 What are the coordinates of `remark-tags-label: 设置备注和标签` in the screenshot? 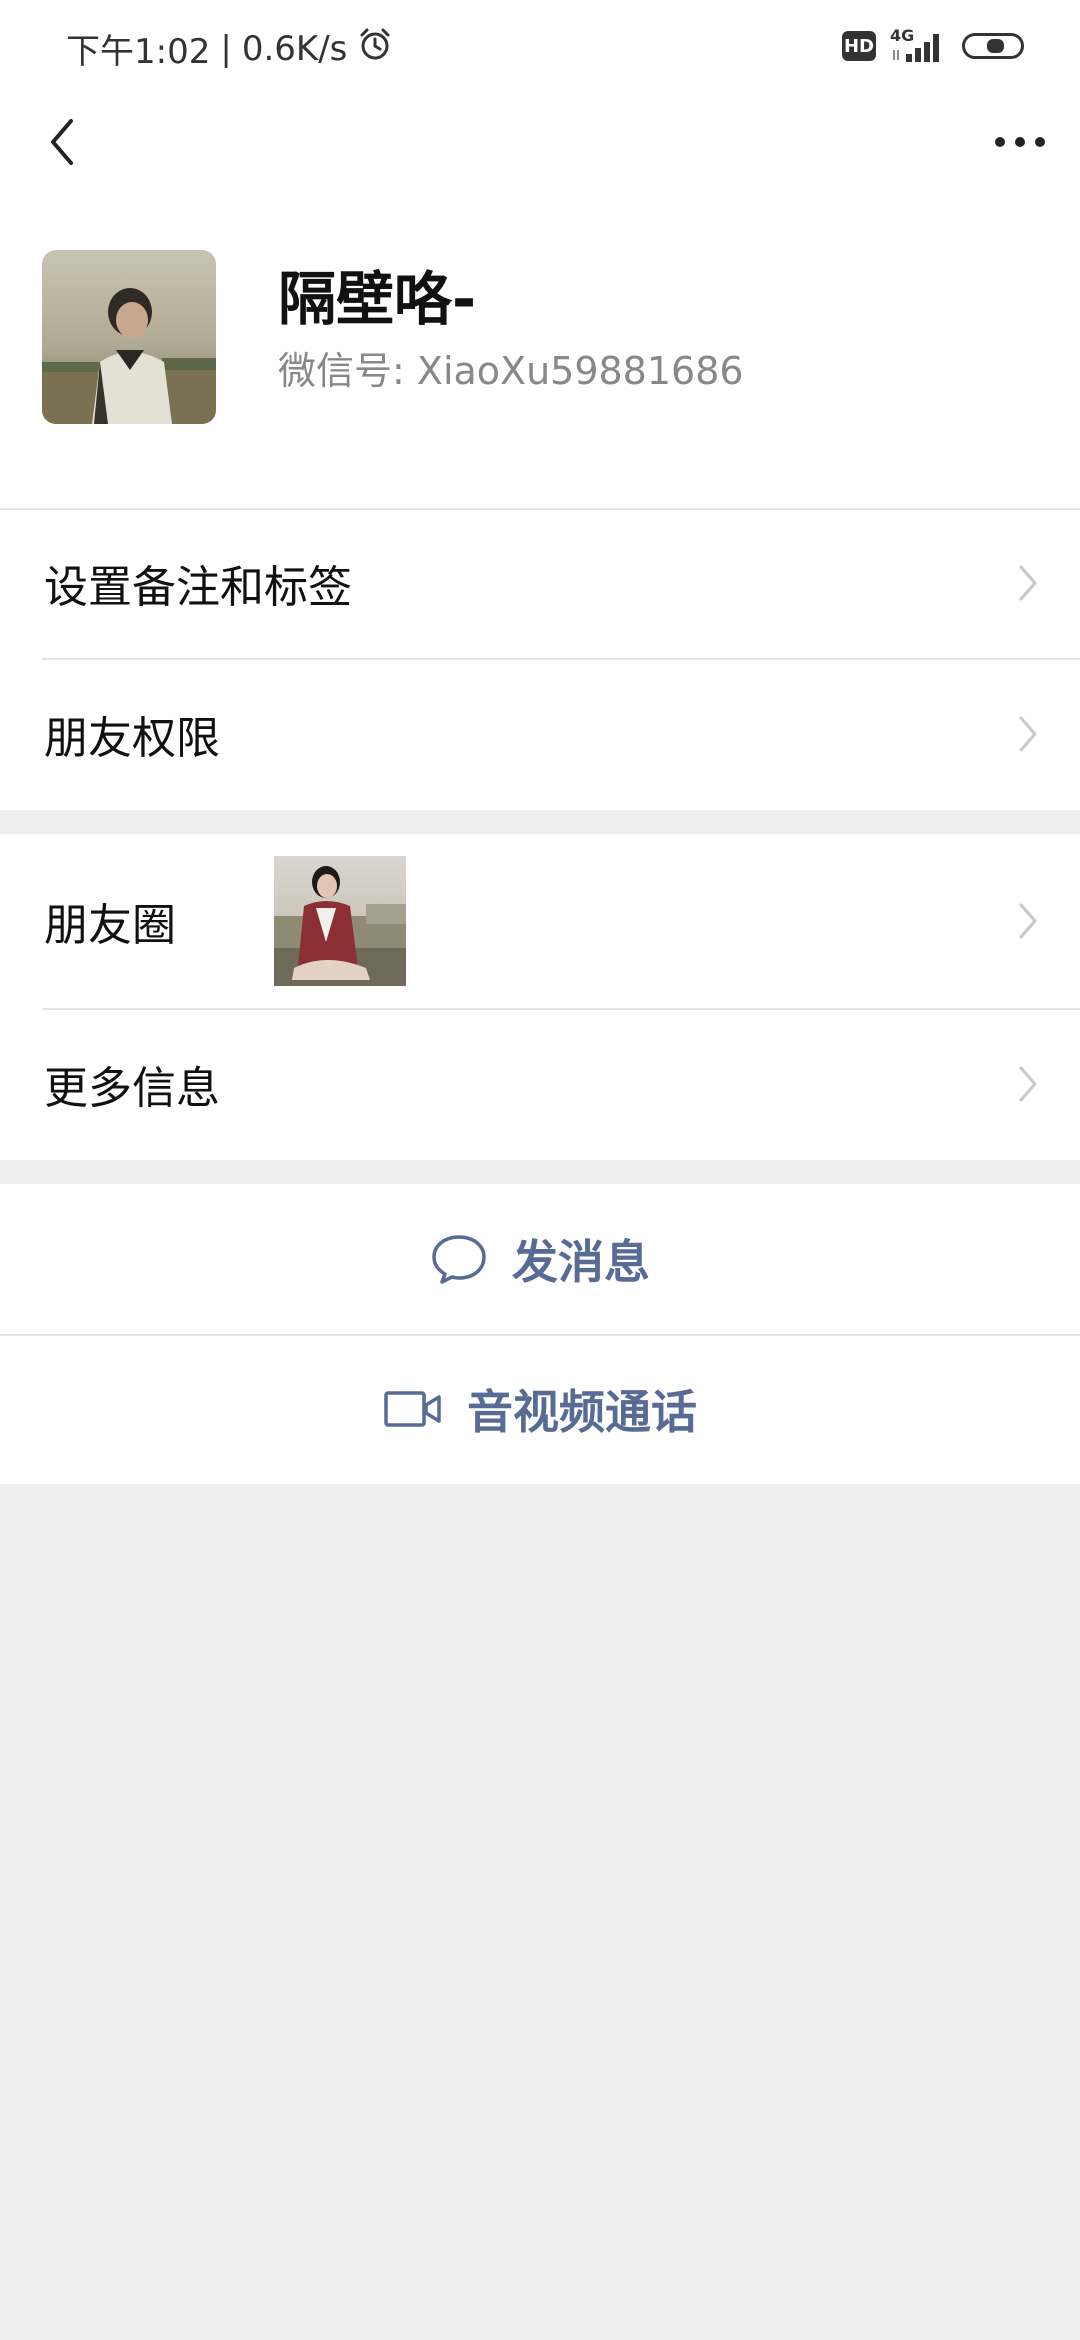 It's located at (198, 587).